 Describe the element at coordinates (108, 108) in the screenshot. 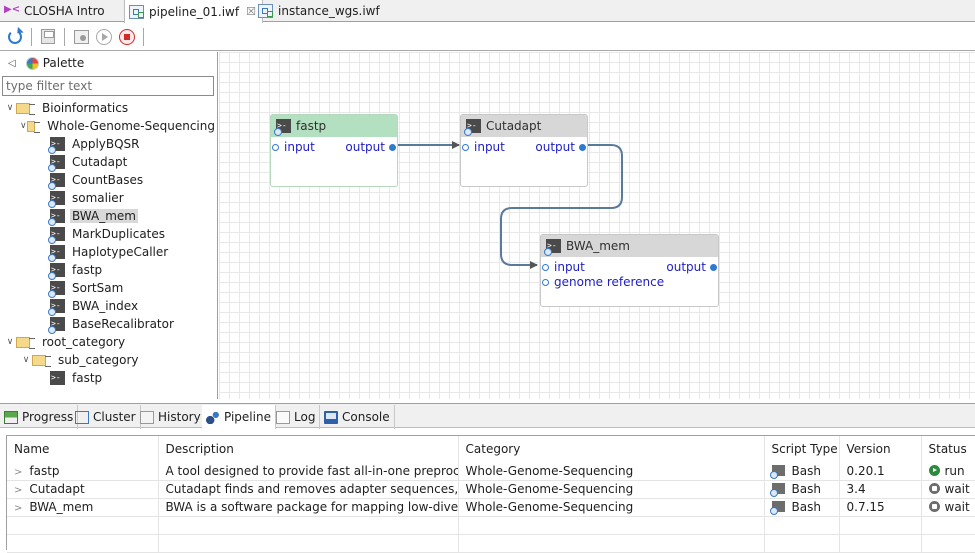

I see `palette-category-item: ∨ Bioinformatics` at that location.